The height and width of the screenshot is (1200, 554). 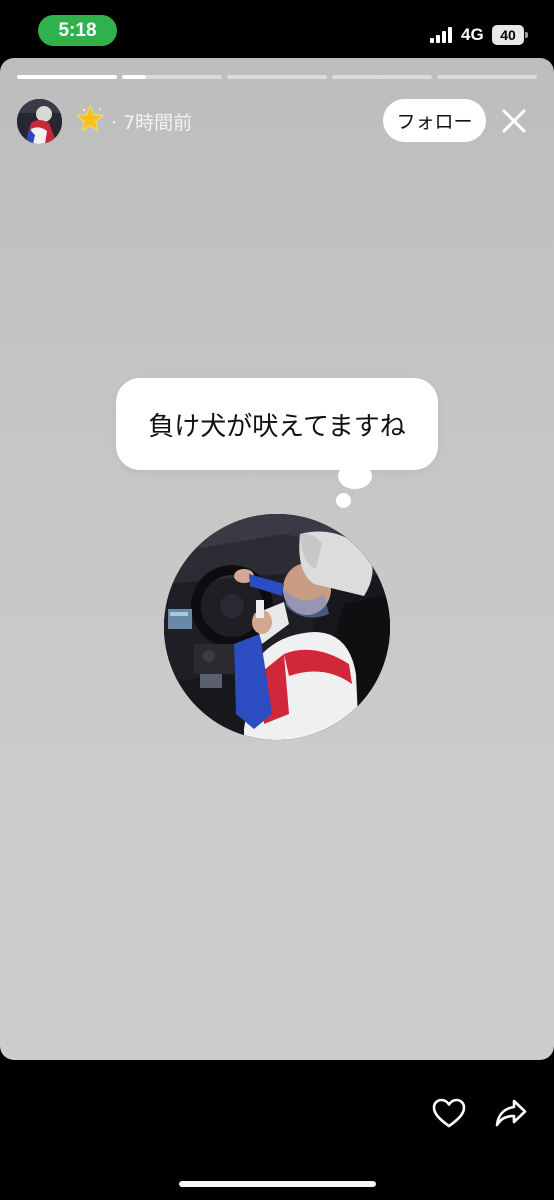 I want to click on battery-icon: 40, so click(x=510, y=35).